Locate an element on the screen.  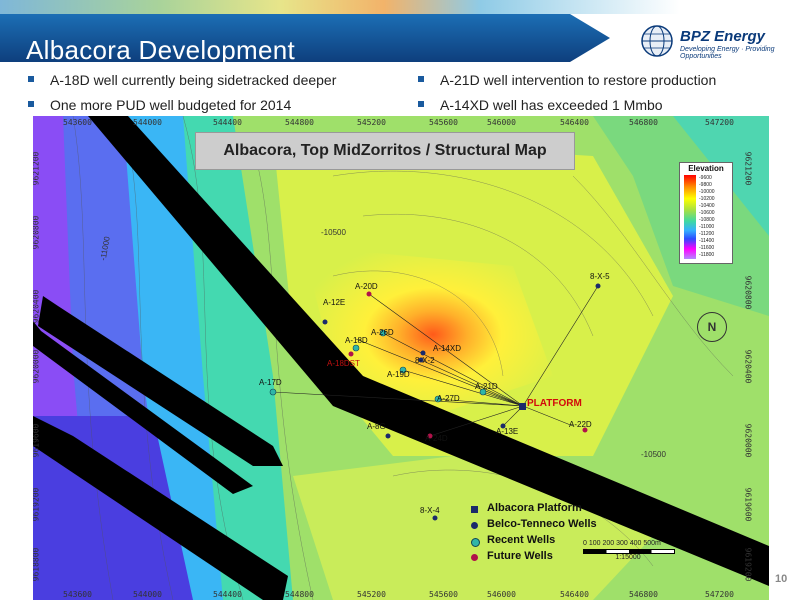
page-number: 10 is located at coordinates (781, 579).